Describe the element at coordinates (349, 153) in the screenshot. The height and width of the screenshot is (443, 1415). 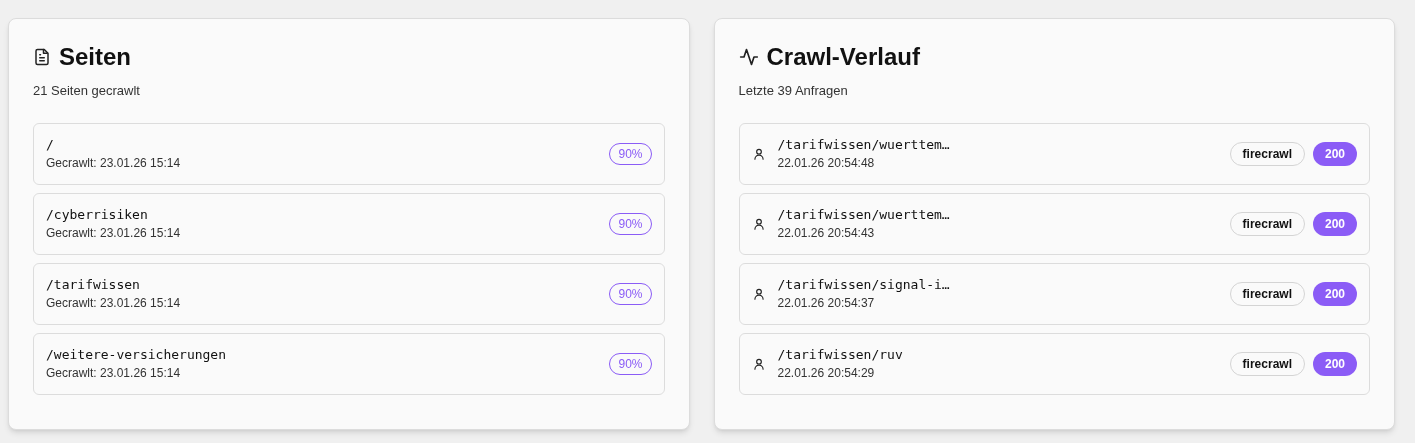
I see `page-row: / Gecrawlt: 23.01.26 15:14 90%` at that location.